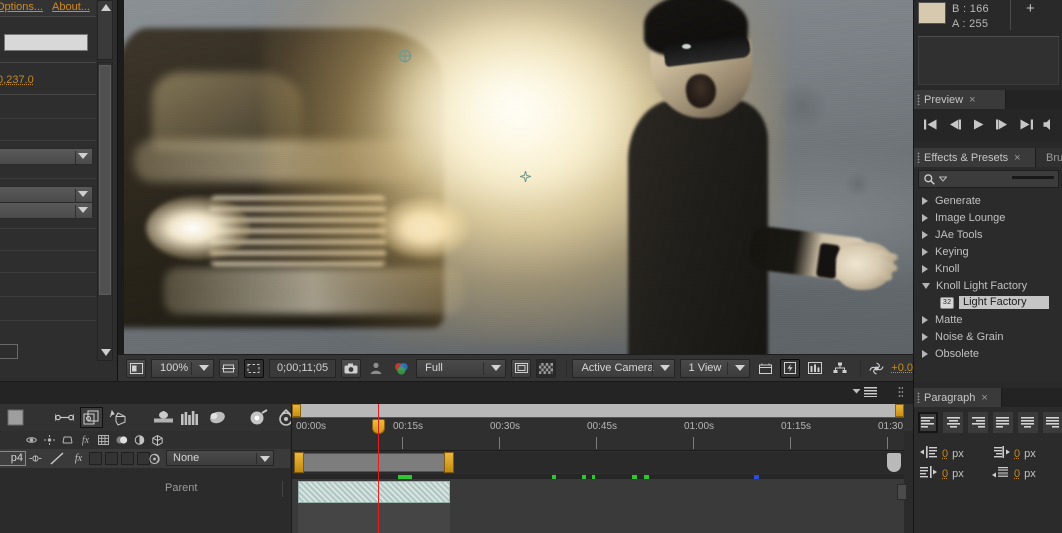 This screenshot has height=533, width=1062. Describe the element at coordinates (157, 440) in the screenshot. I see `3d-layer-icon` at that location.